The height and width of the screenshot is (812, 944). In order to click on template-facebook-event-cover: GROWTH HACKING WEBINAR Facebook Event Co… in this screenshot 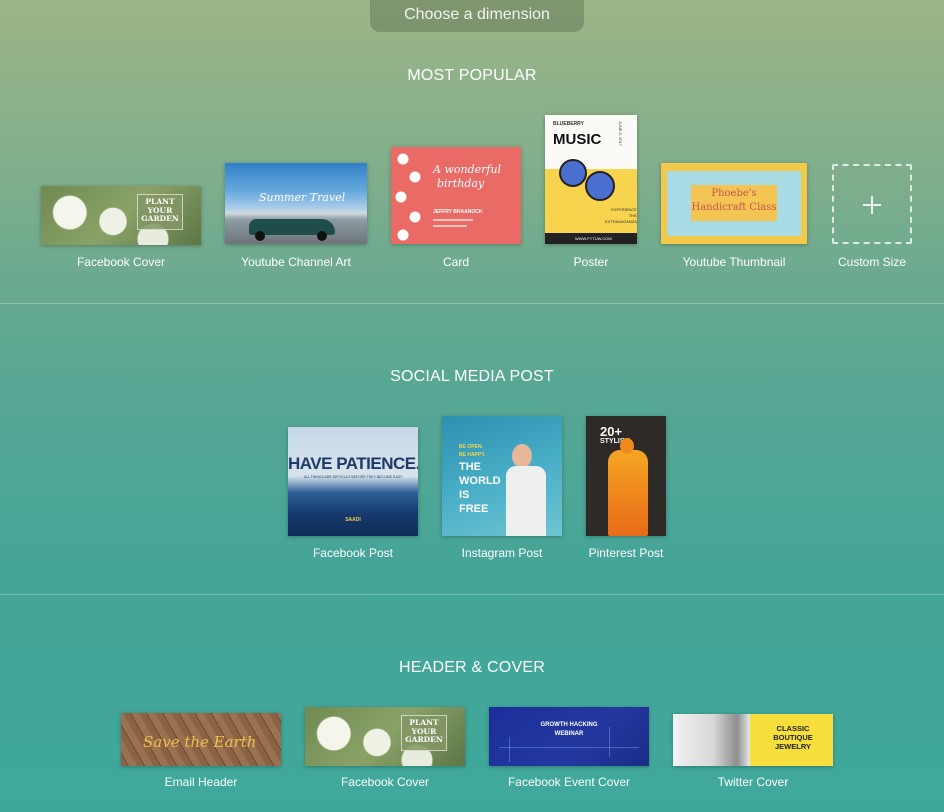, I will do `click(569, 749)`.